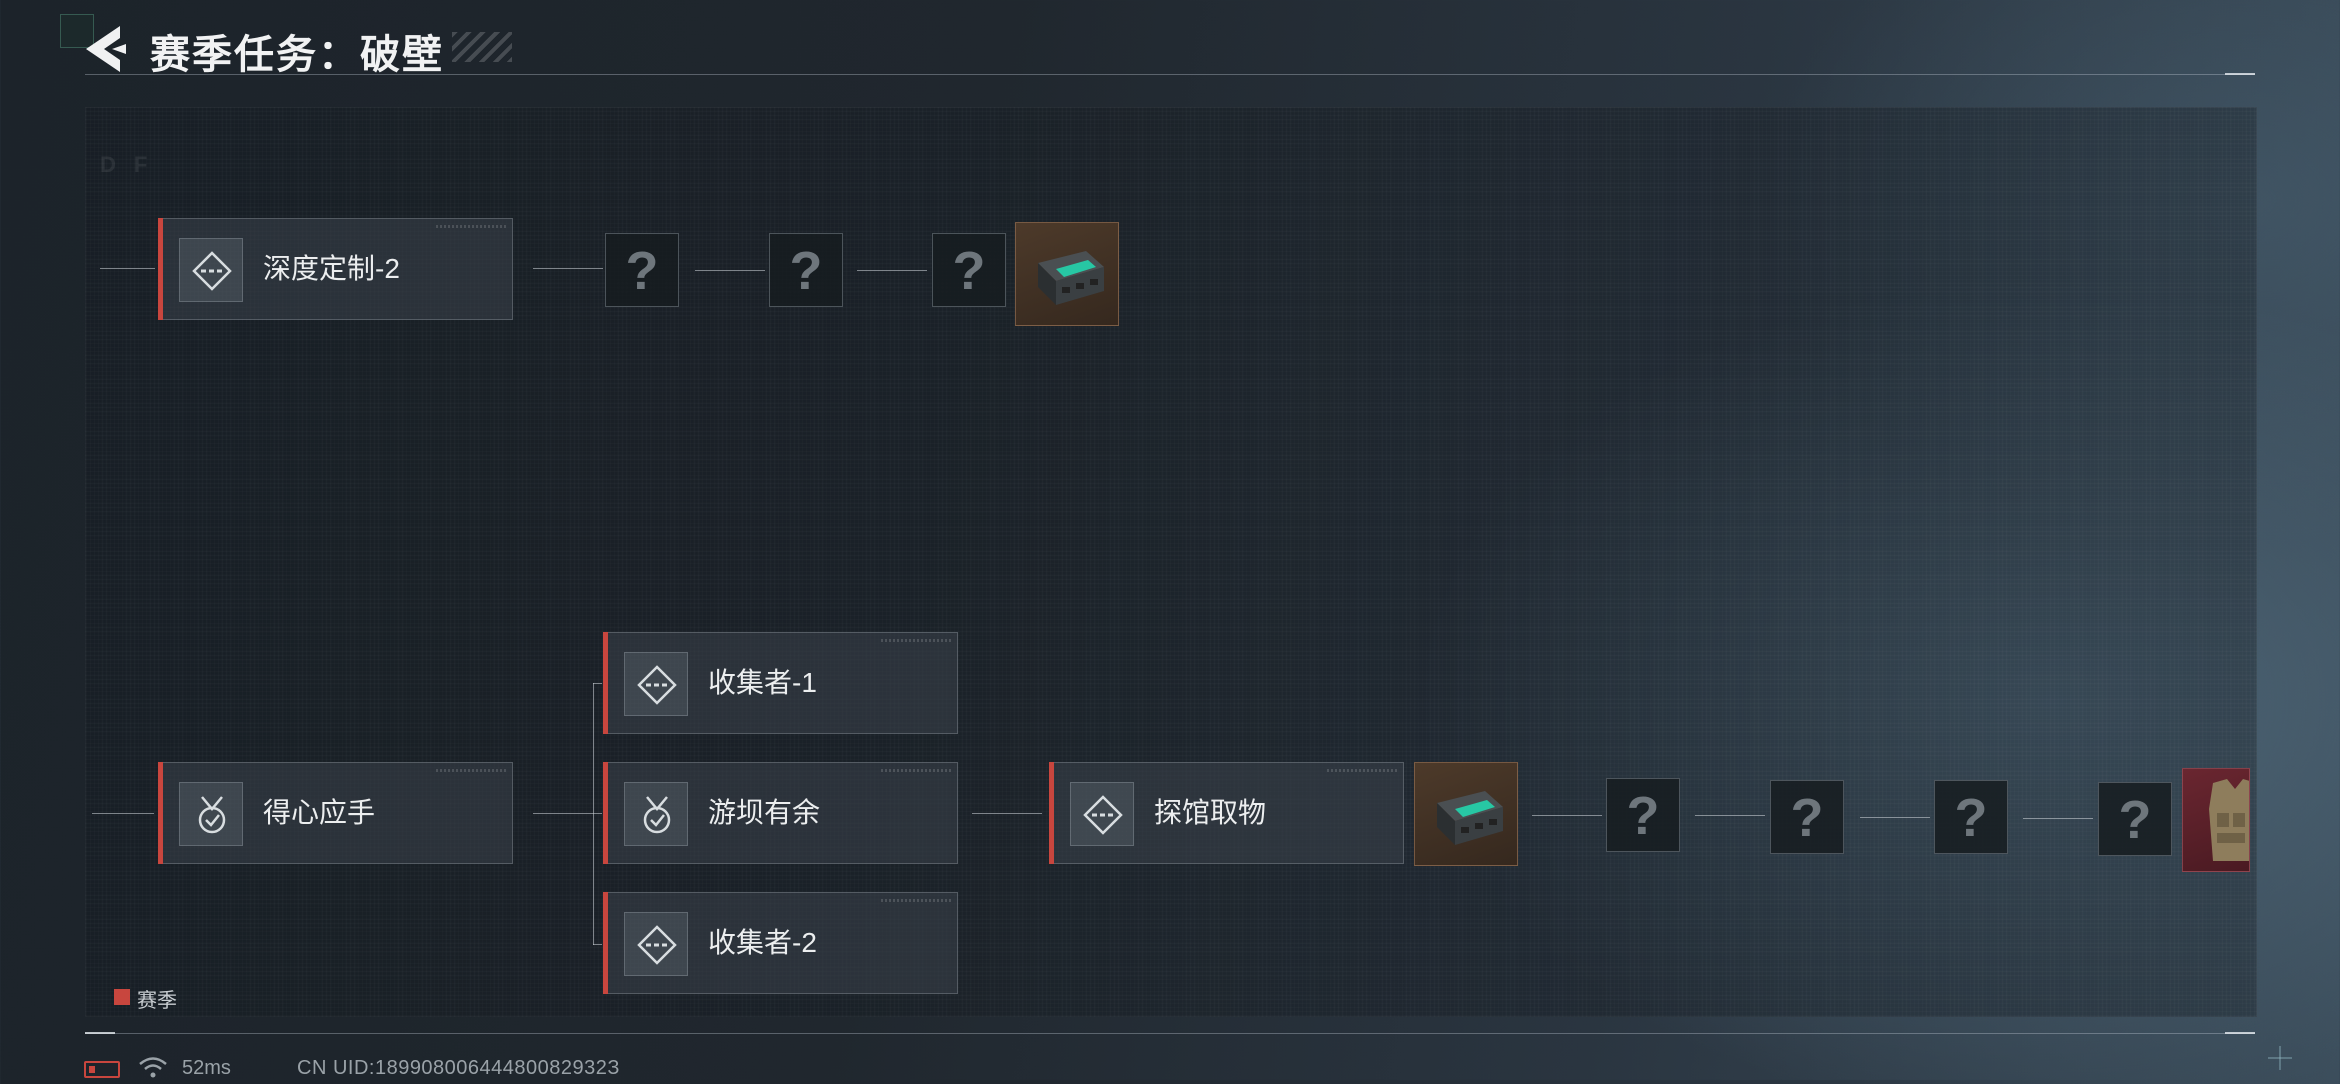  I want to click on task-node-explore: 探馆取物, so click(1226, 813).